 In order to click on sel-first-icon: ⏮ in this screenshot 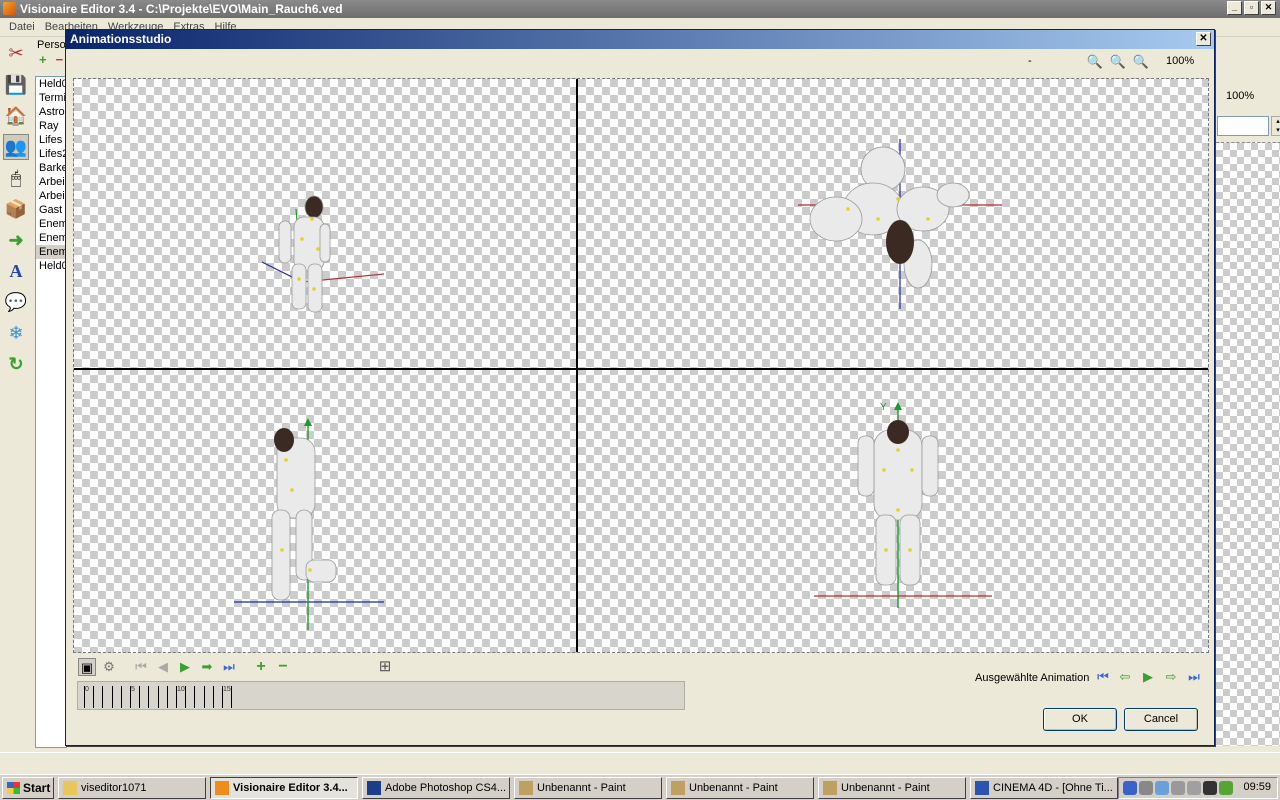, I will do `click(1103, 677)`.